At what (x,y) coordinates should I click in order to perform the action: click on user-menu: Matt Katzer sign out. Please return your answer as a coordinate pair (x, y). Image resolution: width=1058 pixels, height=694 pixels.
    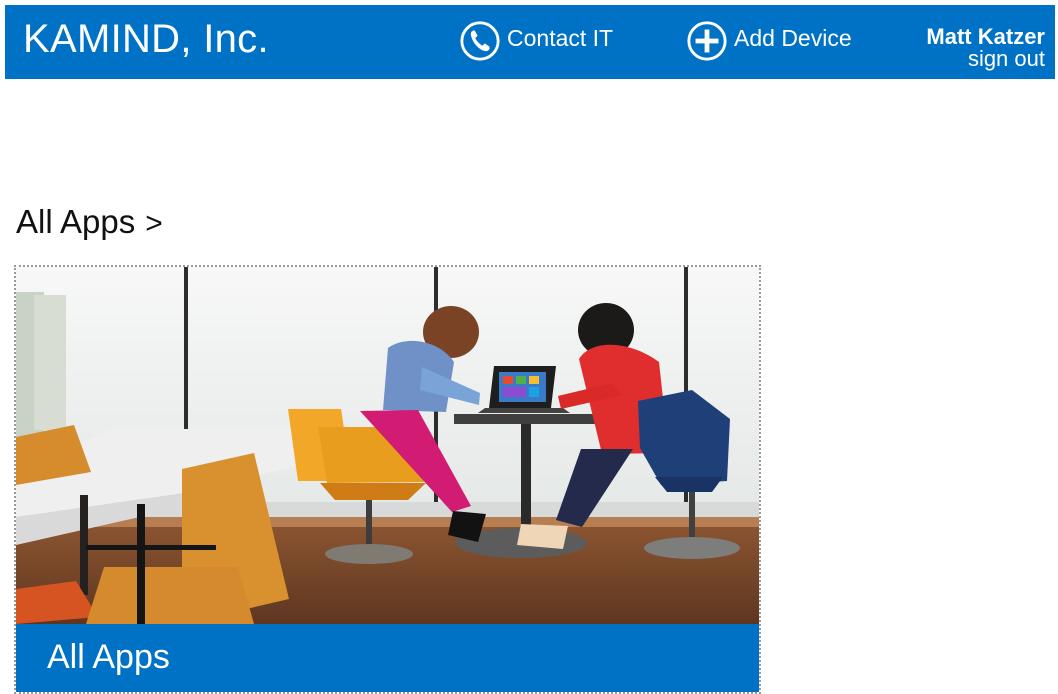
    Looking at the image, I should click on (985, 48).